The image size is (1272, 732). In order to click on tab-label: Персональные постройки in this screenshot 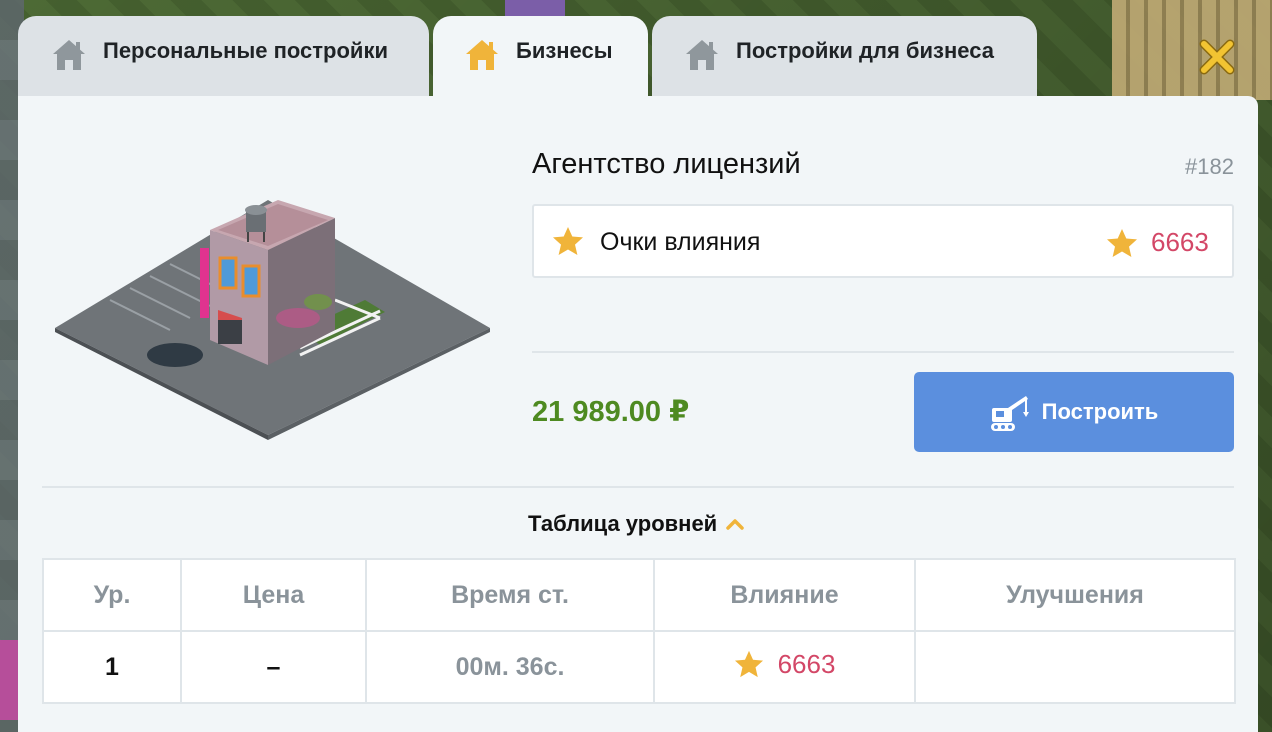, I will do `click(245, 50)`.